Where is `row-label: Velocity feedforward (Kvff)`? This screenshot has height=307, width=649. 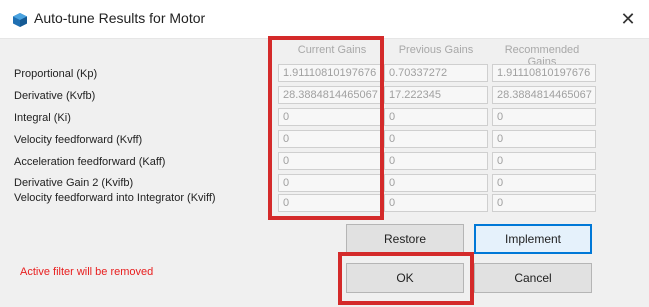
row-label: Velocity feedforward (Kvff) is located at coordinates (78, 140).